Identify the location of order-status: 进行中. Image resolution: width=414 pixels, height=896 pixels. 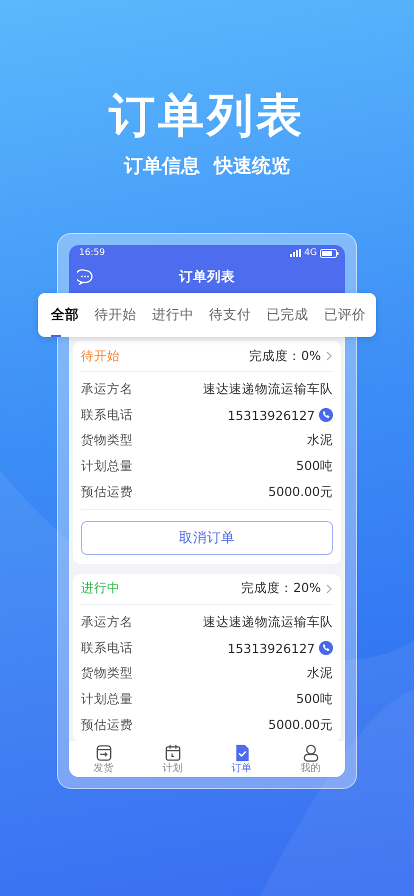
(100, 589).